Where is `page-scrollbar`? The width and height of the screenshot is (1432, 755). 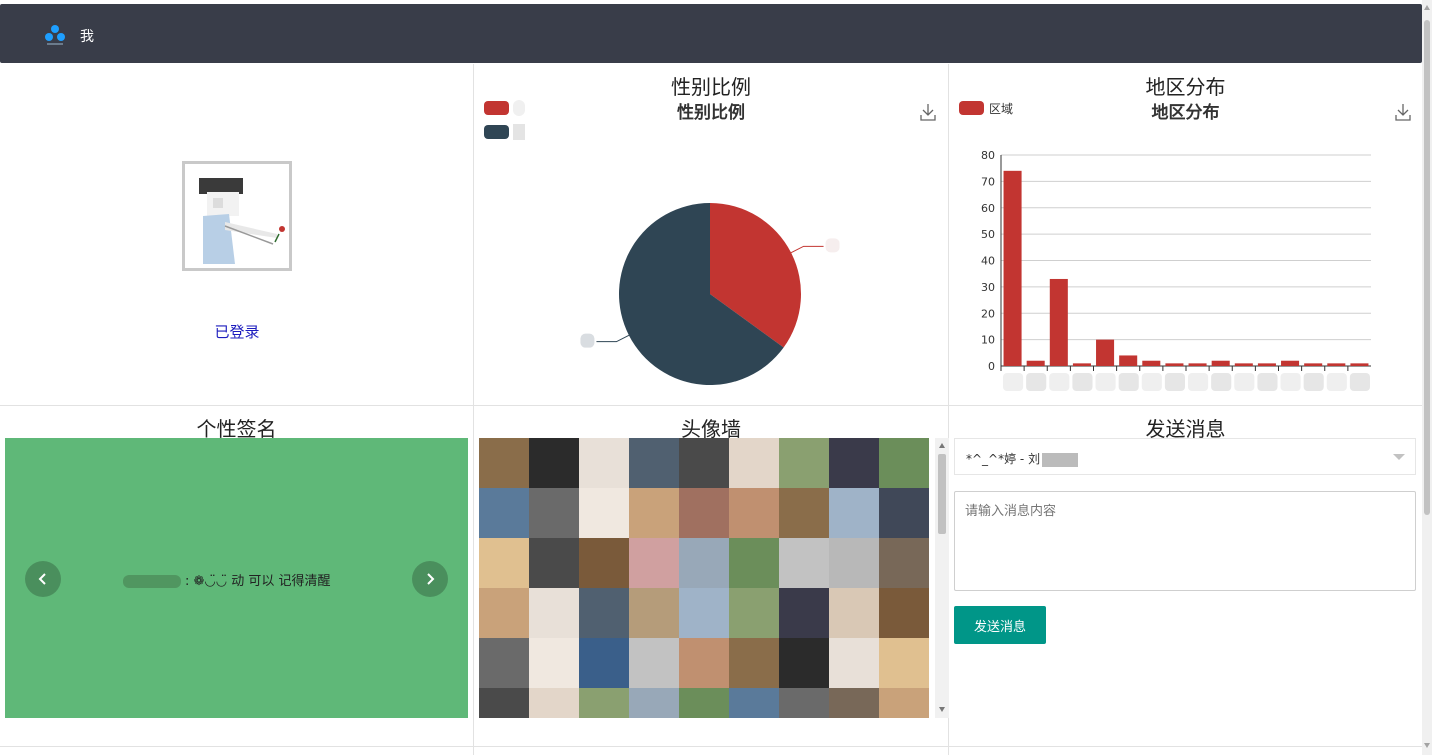 page-scrollbar is located at coordinates (1427, 377).